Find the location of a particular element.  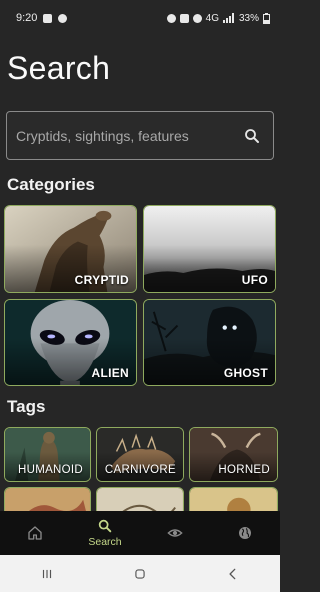

category-label: GHOST is located at coordinates (245, 373).